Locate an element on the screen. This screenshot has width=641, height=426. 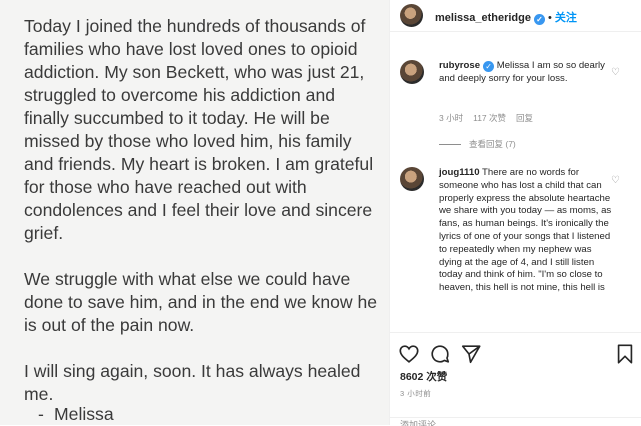
post-signoff: - Melissa is located at coordinates (76, 414).